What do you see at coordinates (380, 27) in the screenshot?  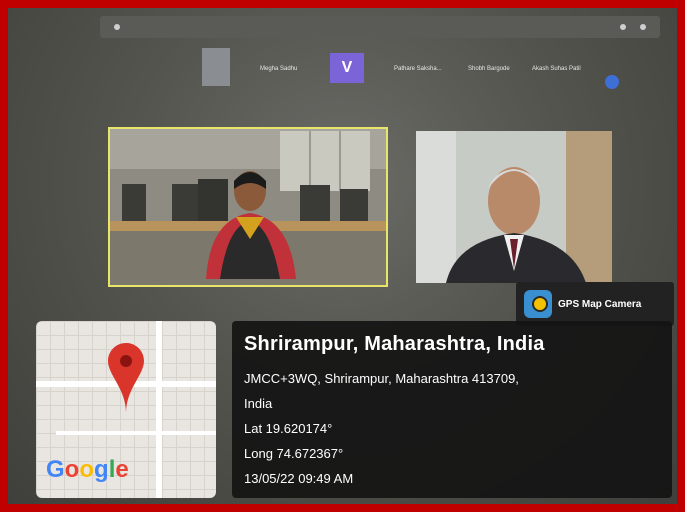 I see `meeting-top-bar` at bounding box center [380, 27].